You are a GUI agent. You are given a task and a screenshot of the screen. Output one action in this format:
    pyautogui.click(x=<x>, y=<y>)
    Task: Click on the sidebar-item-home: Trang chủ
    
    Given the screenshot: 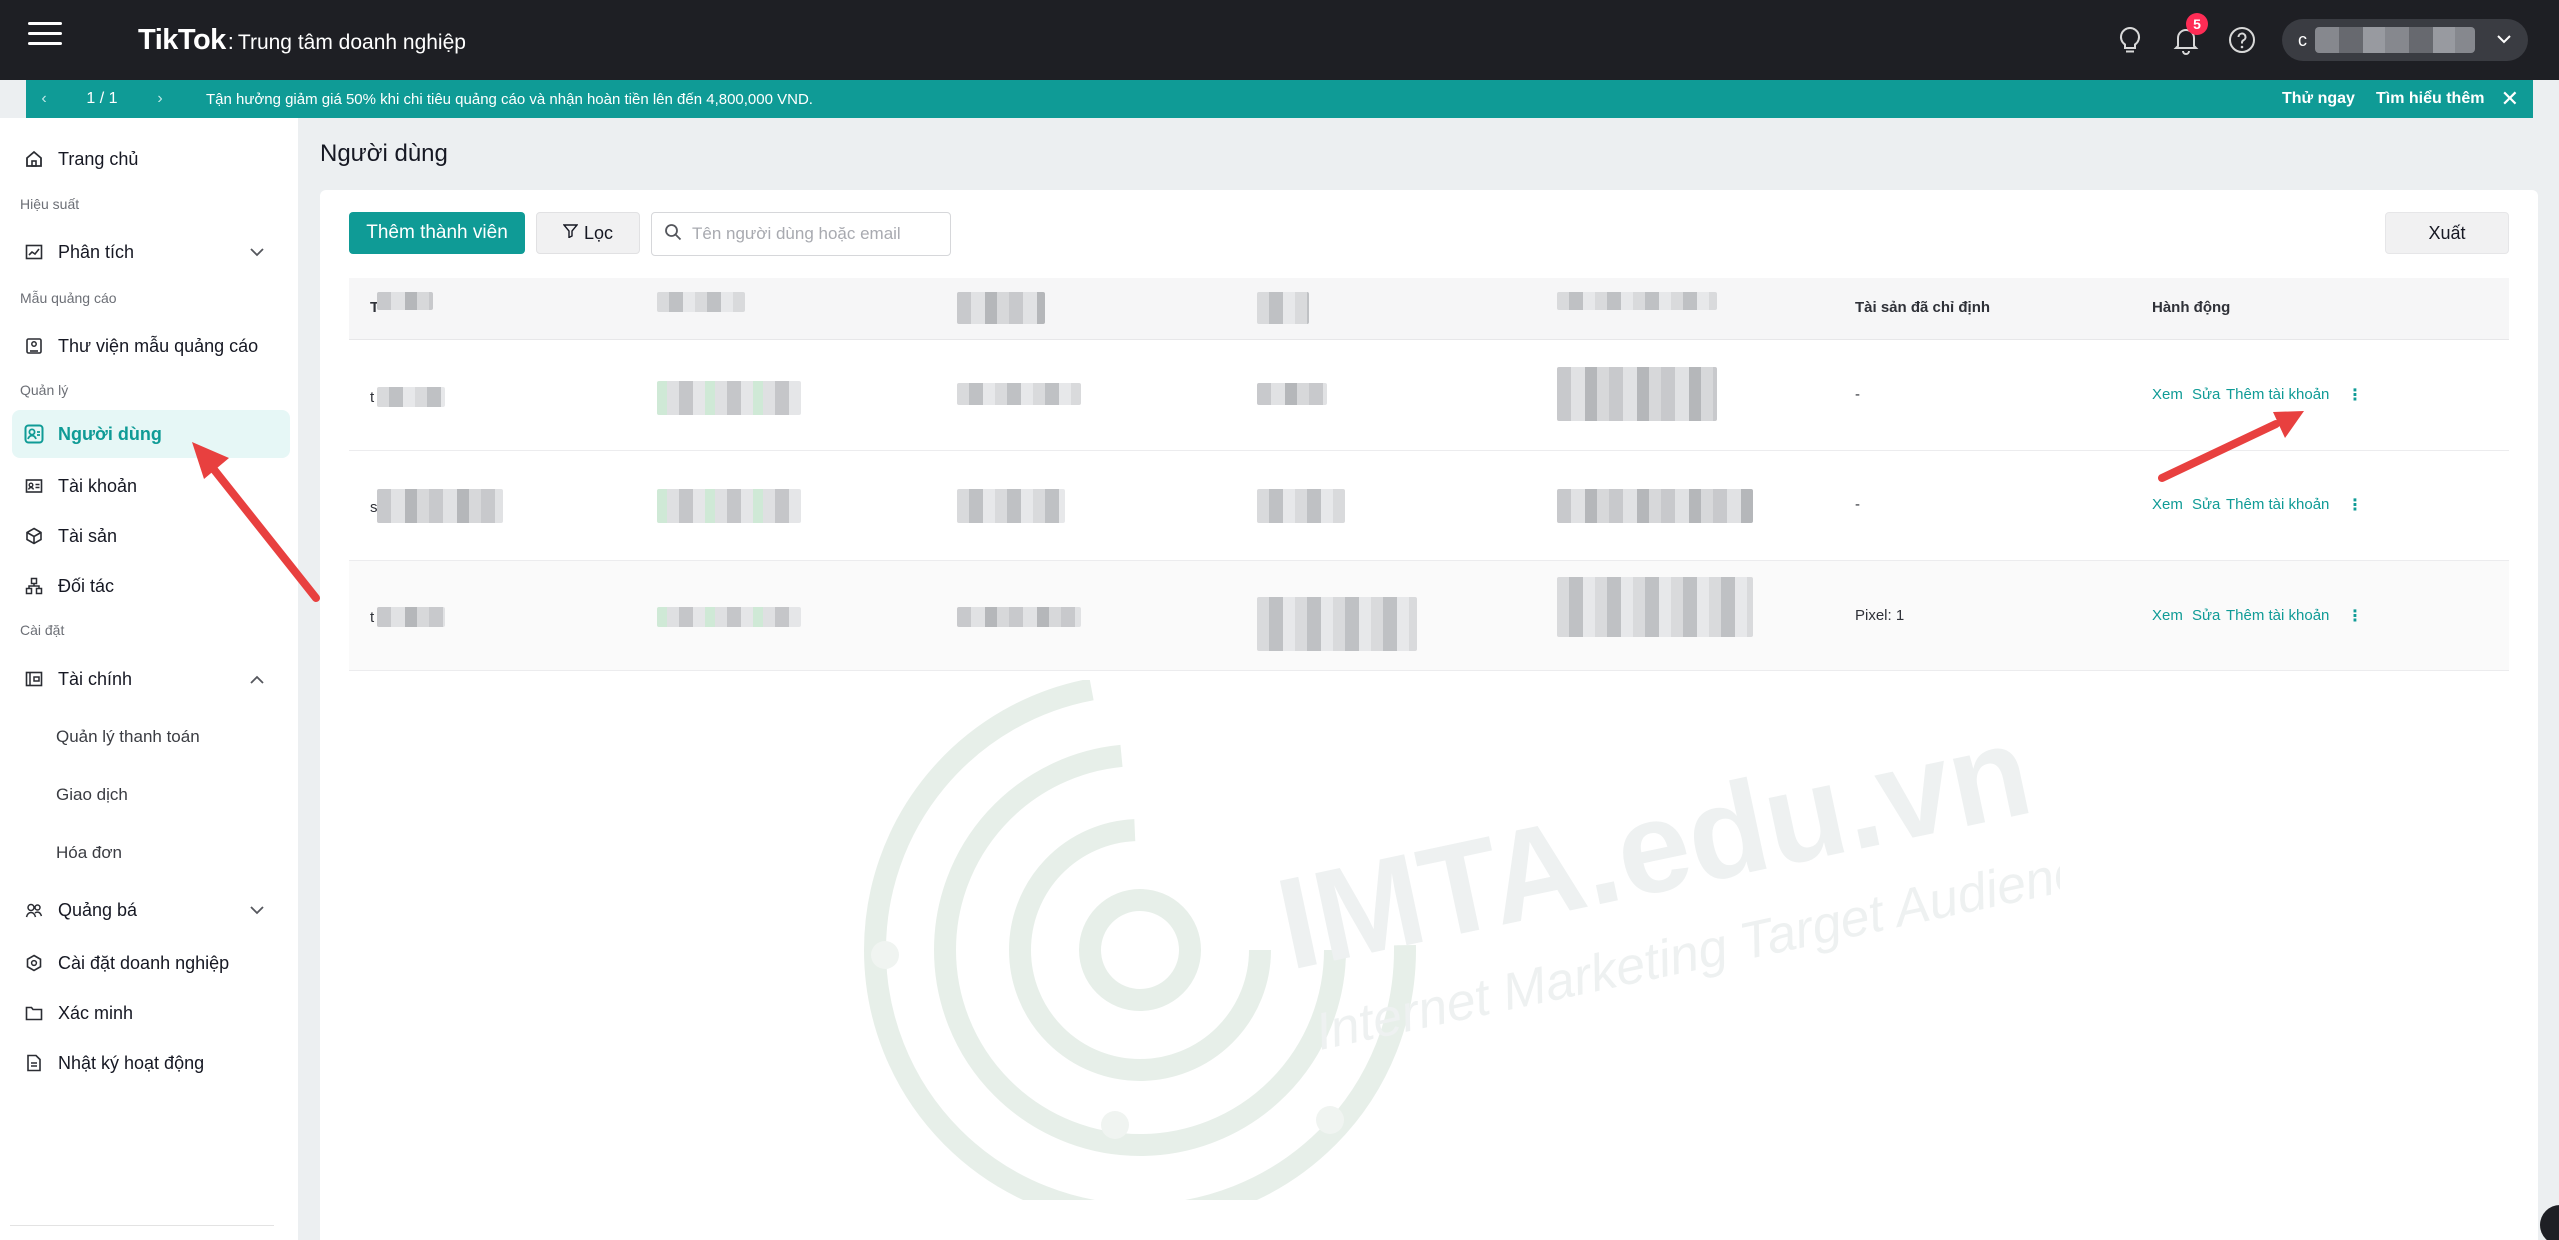 What is the action you would take?
    pyautogui.click(x=149, y=159)
    